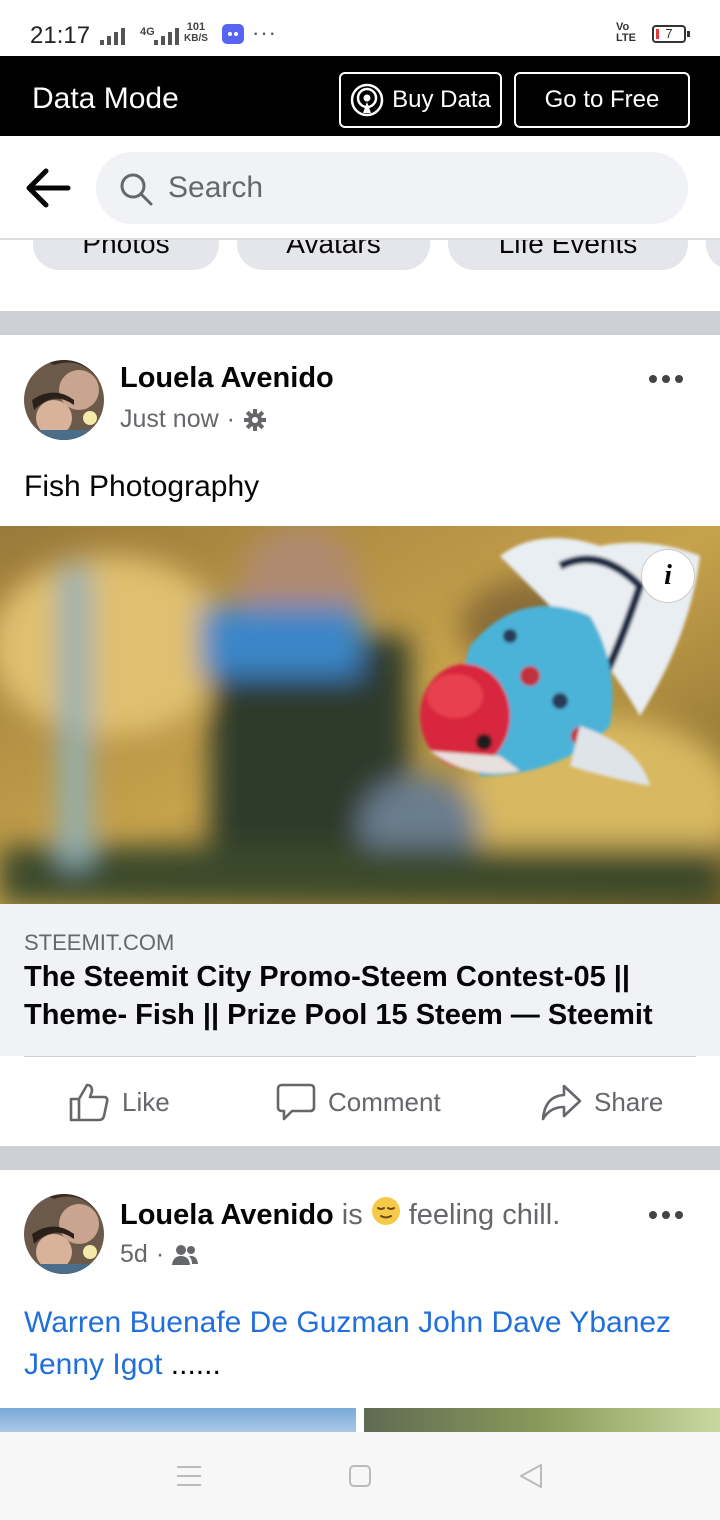  Describe the element at coordinates (146, 1101) in the screenshot. I see `like-label: Like` at that location.